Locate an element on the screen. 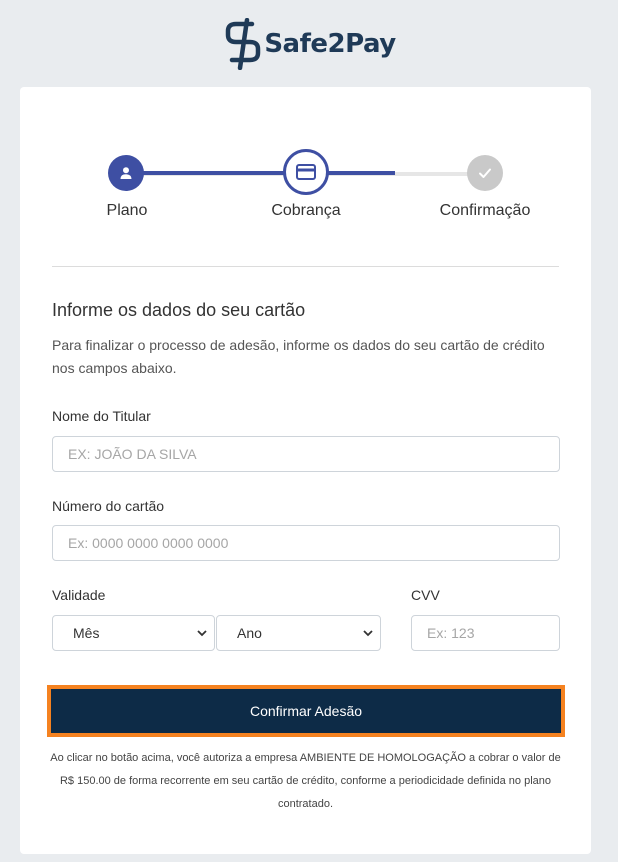  credit-card-icon is located at coordinates (306, 172).